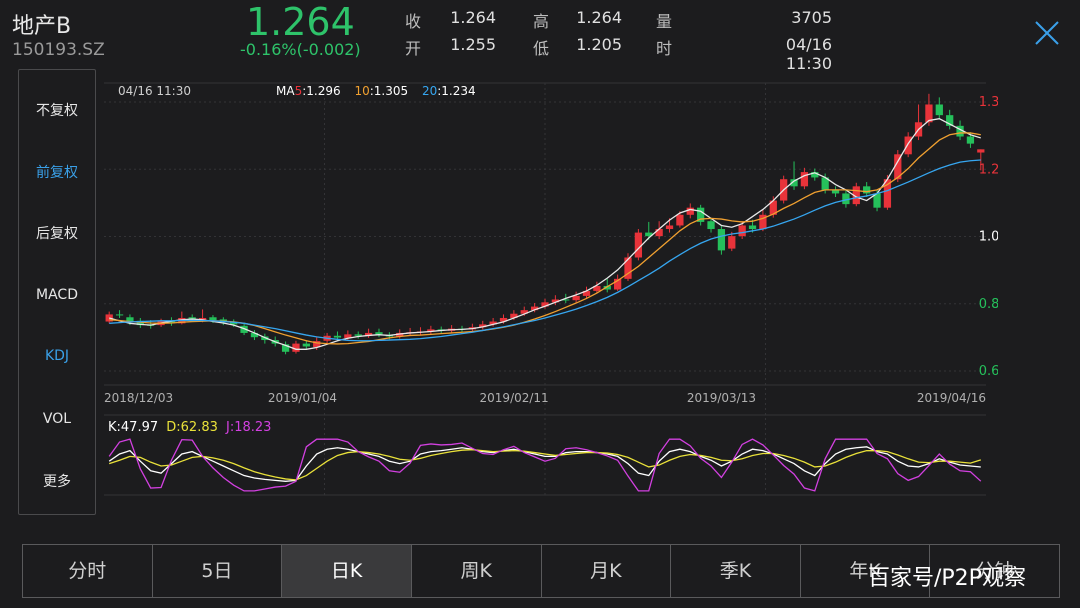 Image resolution: width=1080 pixels, height=608 pixels. I want to click on kdj-d-value: D:62.83, so click(192, 427).